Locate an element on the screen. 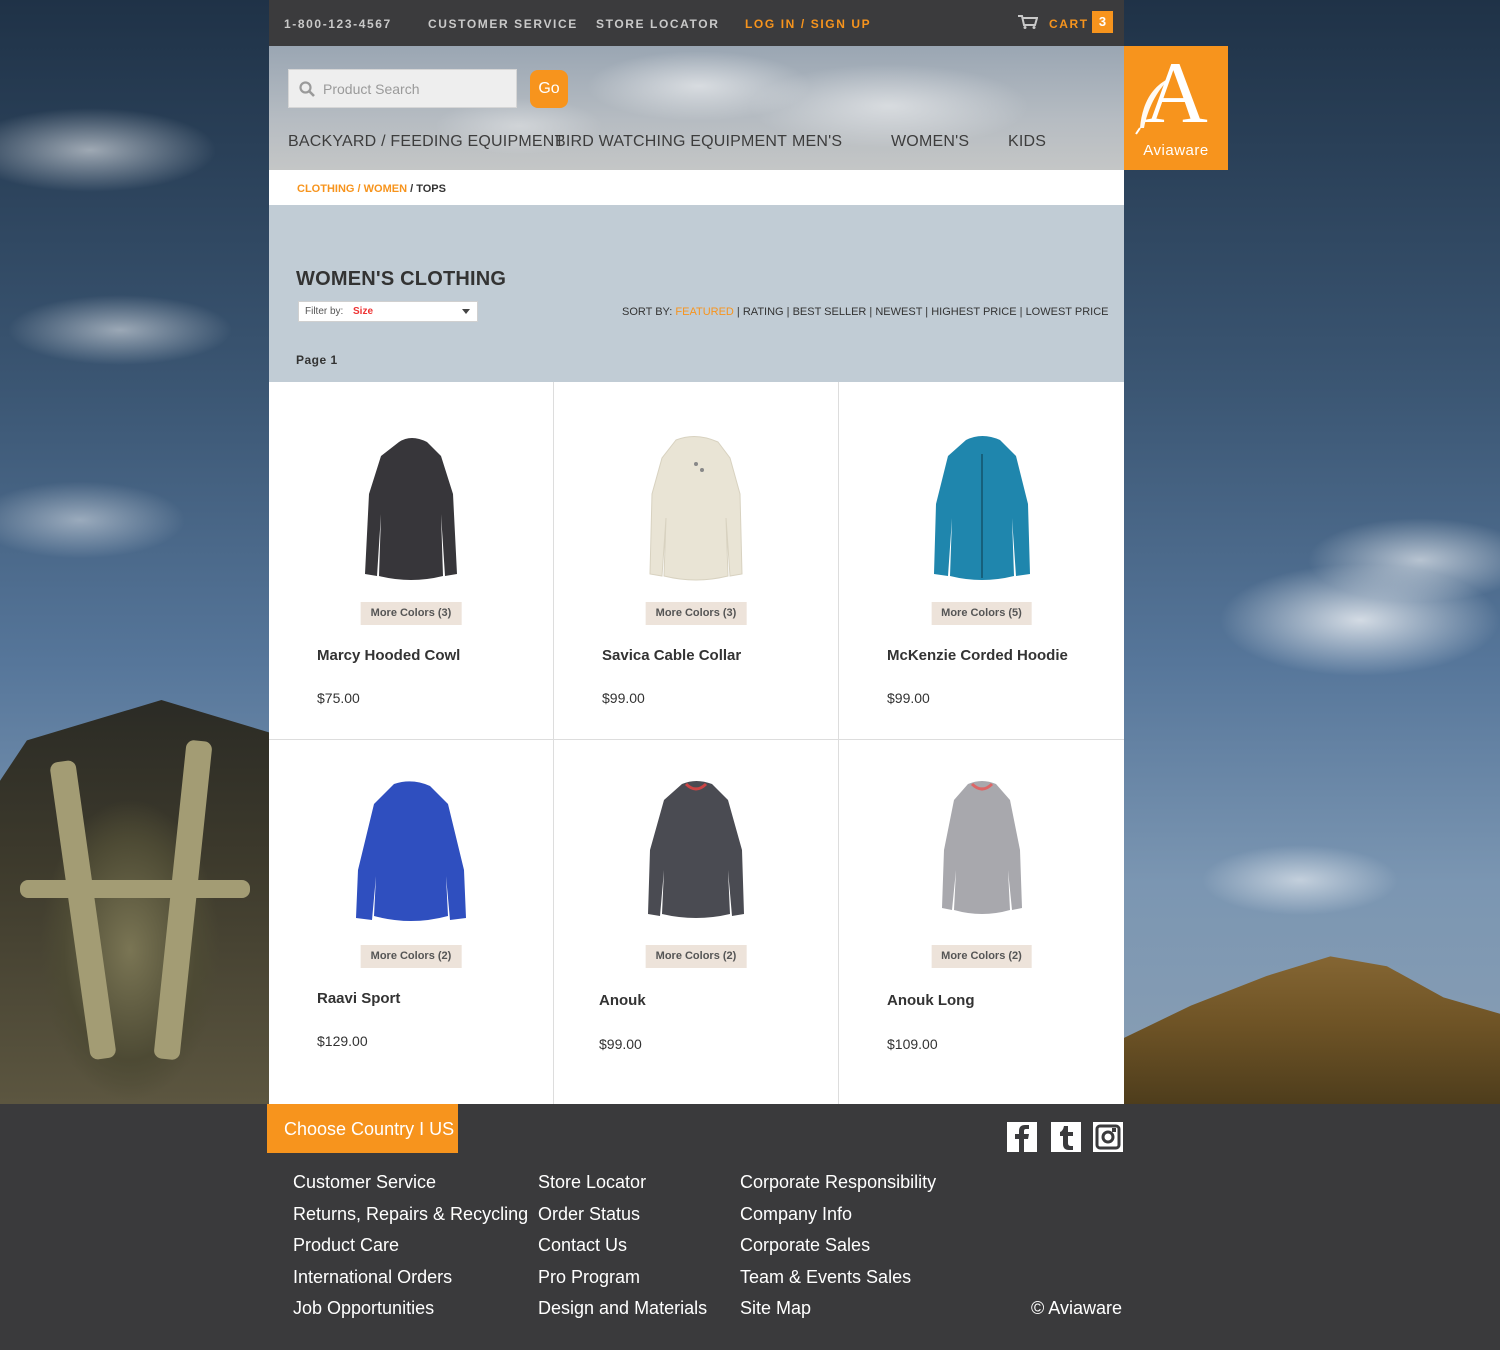 Image resolution: width=1500 pixels, height=1350 pixels. search-box is located at coordinates (402, 88).